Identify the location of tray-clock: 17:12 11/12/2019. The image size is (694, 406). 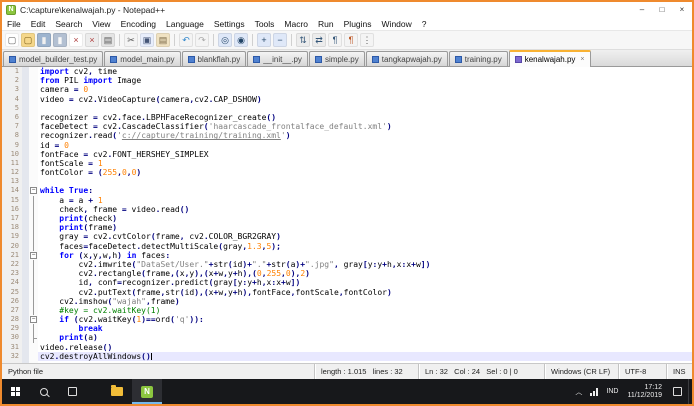
(644, 392).